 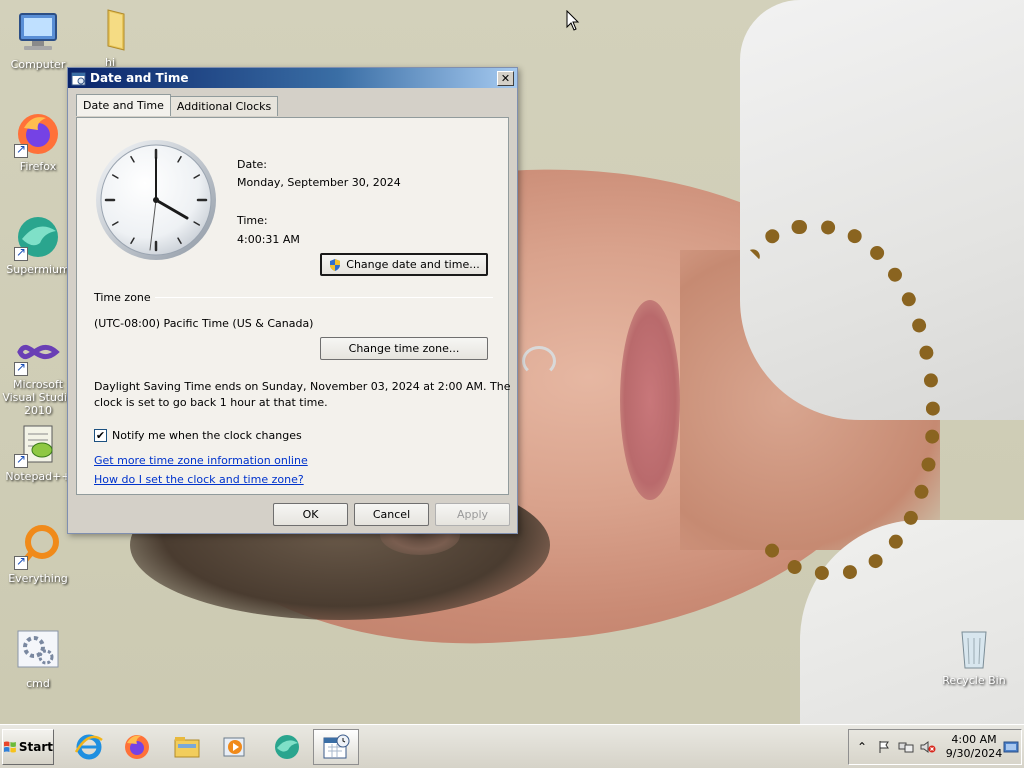 I want to click on notification-area: ⌃ 4:00 AM 9/30/2024, so click(x=935, y=747).